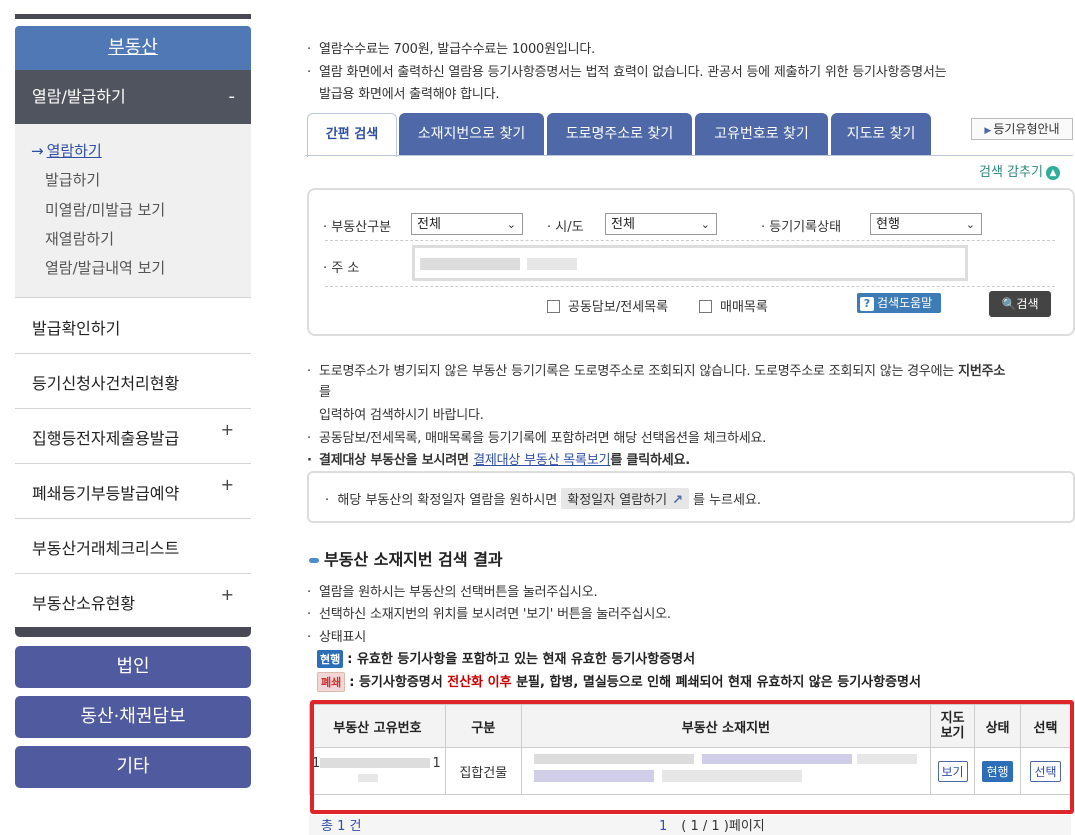 The height and width of the screenshot is (835, 1075). Describe the element at coordinates (623, 224) in the screenshot. I see `sido-value: 전체` at that location.